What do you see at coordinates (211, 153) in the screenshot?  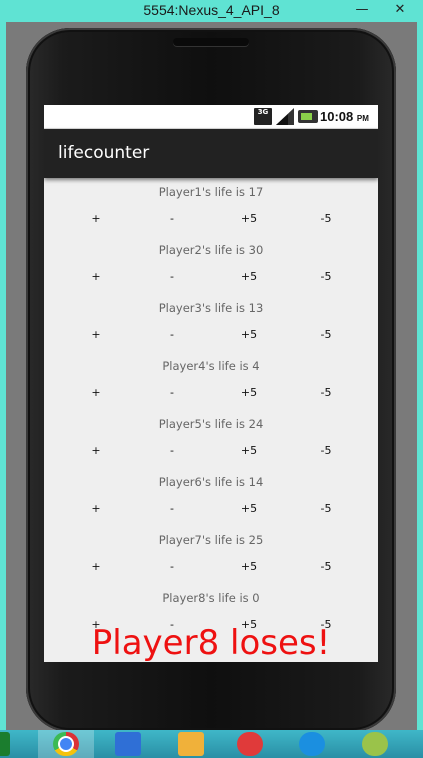 I see `action-bar: lifecounter` at bounding box center [211, 153].